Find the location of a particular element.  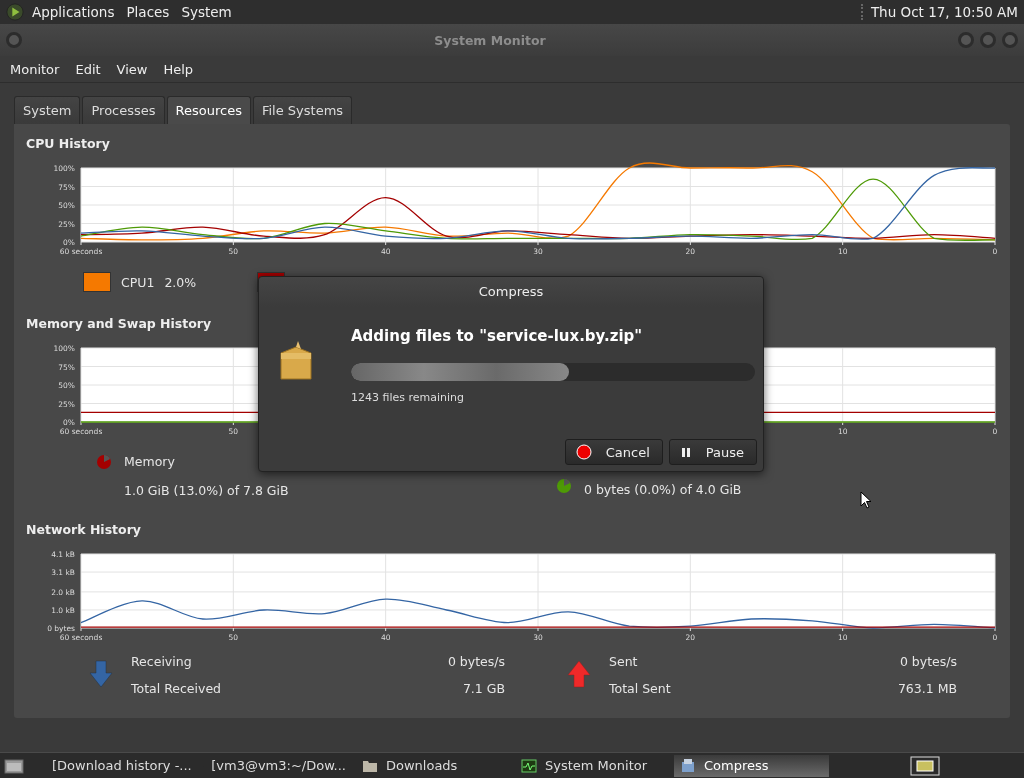

legend-value: 763.1 MB is located at coordinates (927, 688).